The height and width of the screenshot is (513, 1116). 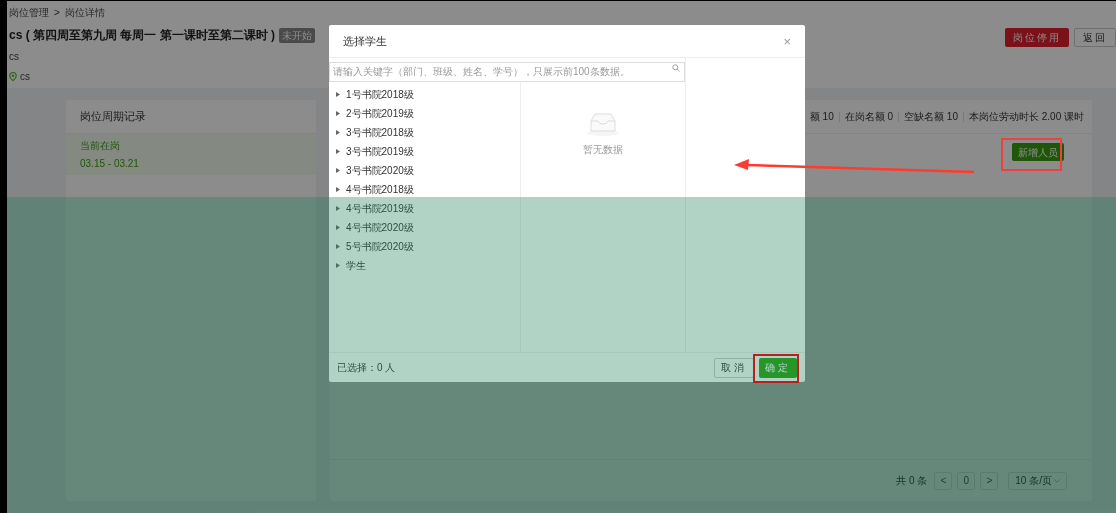 What do you see at coordinates (676, 68) in the screenshot?
I see `search-icon` at bounding box center [676, 68].